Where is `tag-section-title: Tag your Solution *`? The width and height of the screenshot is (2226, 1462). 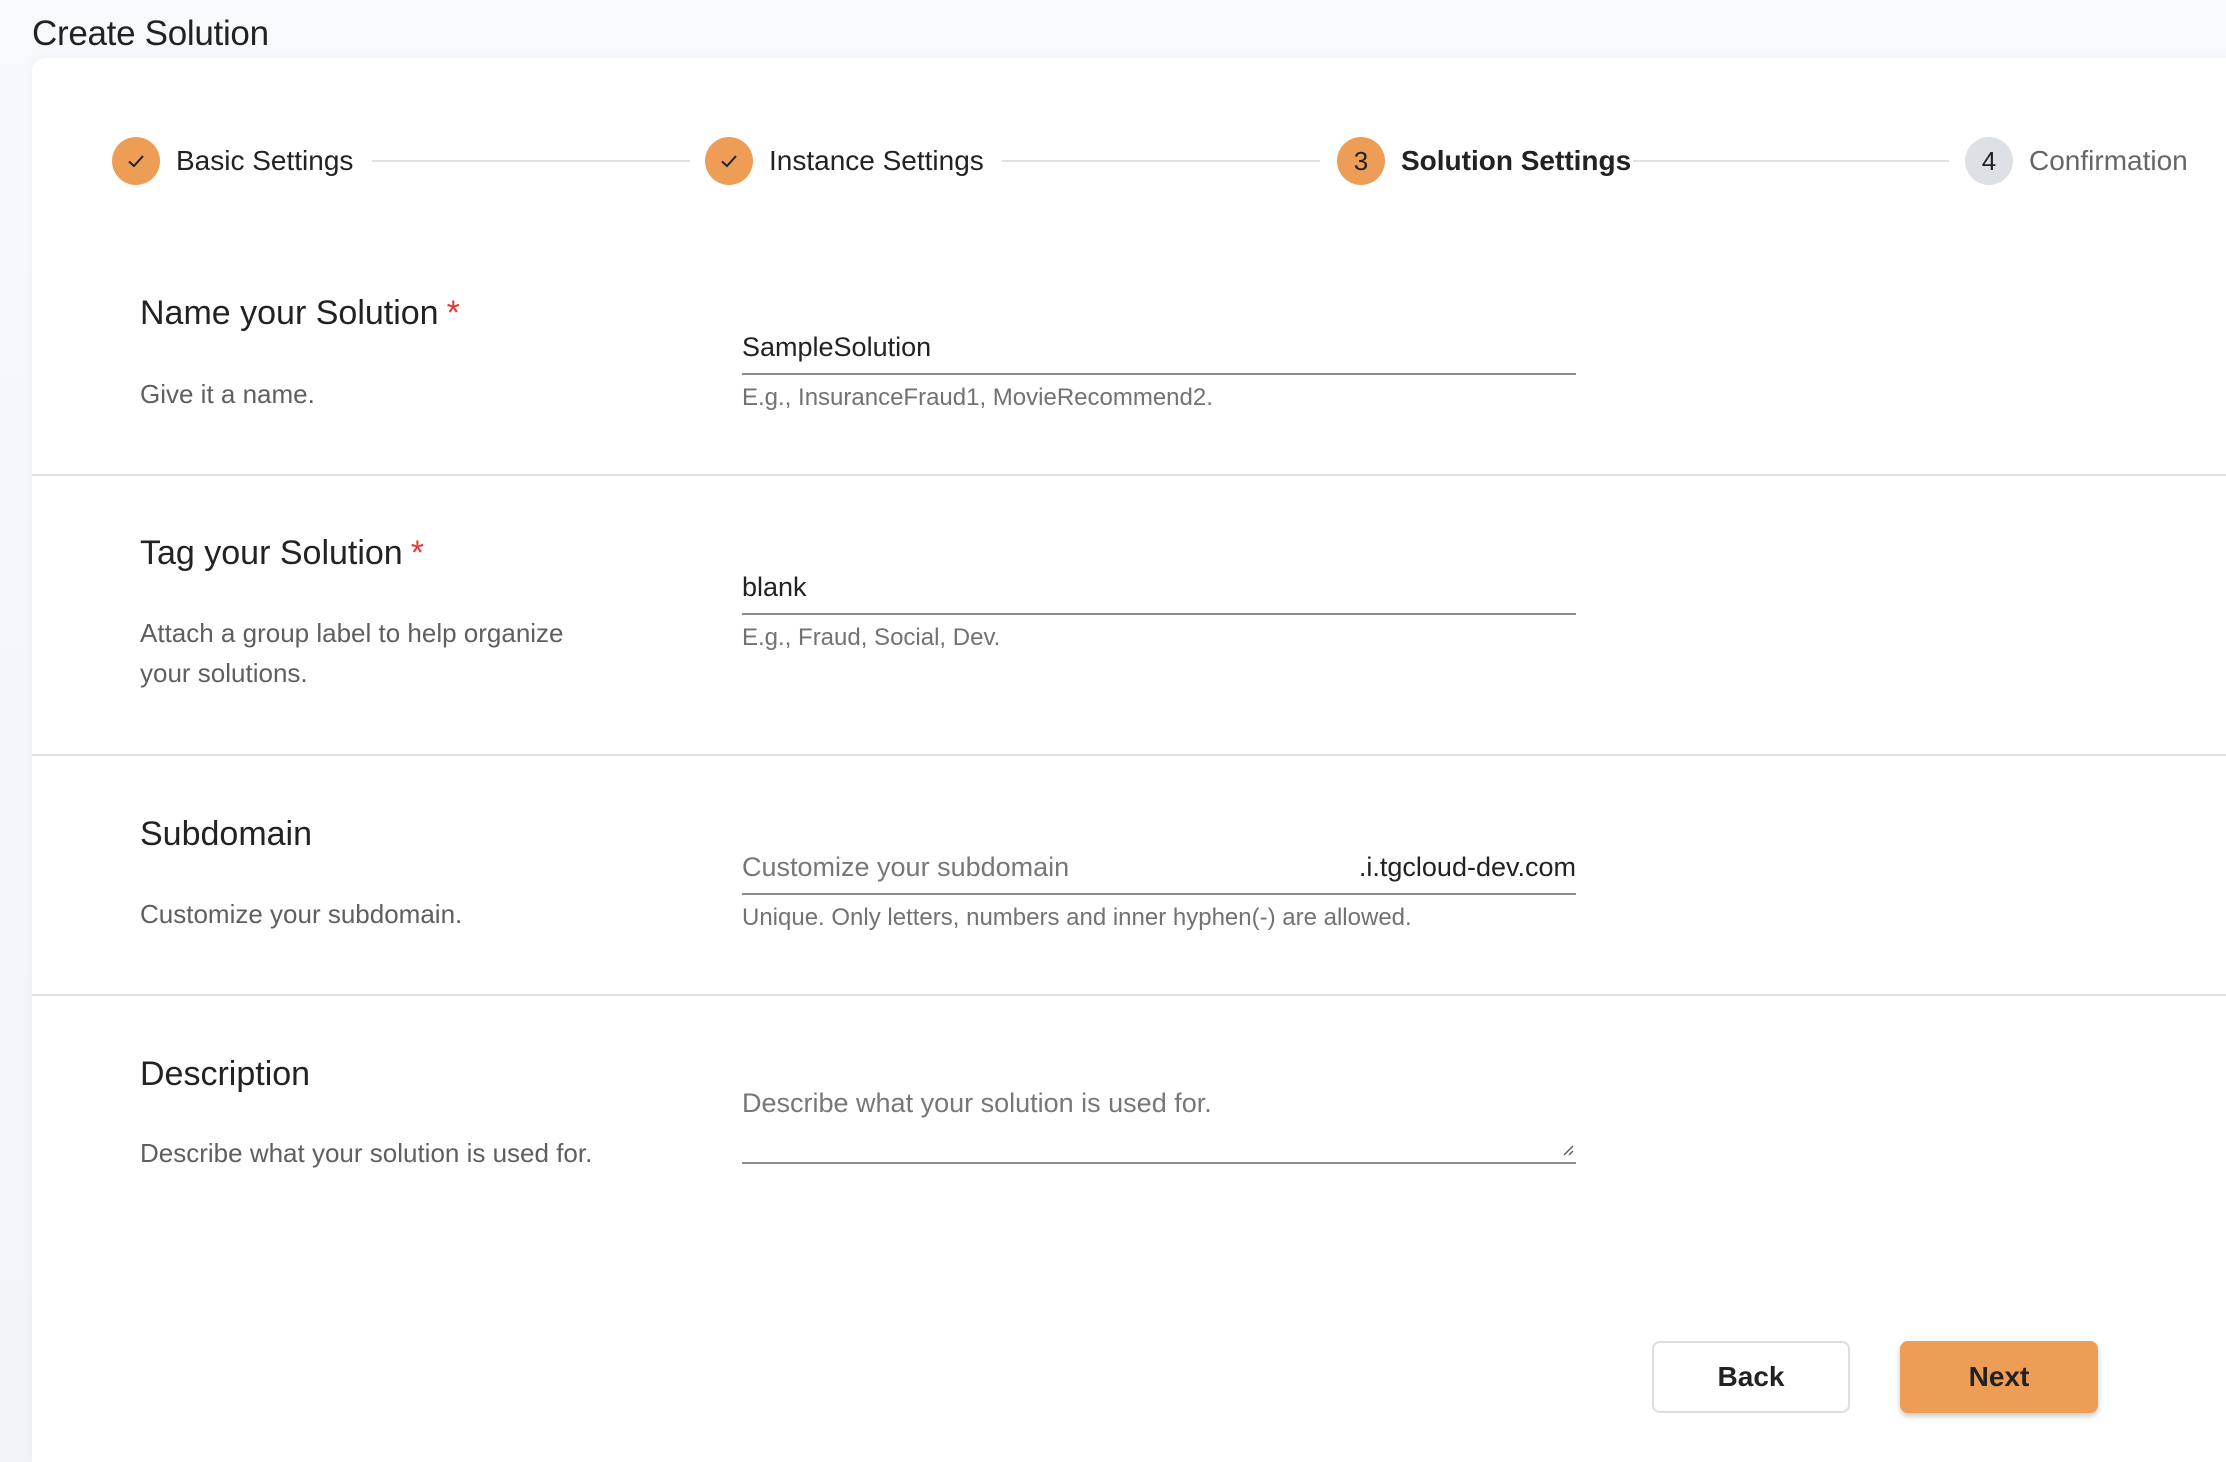
tag-section-title: Tag your Solution * is located at coordinates (282, 553).